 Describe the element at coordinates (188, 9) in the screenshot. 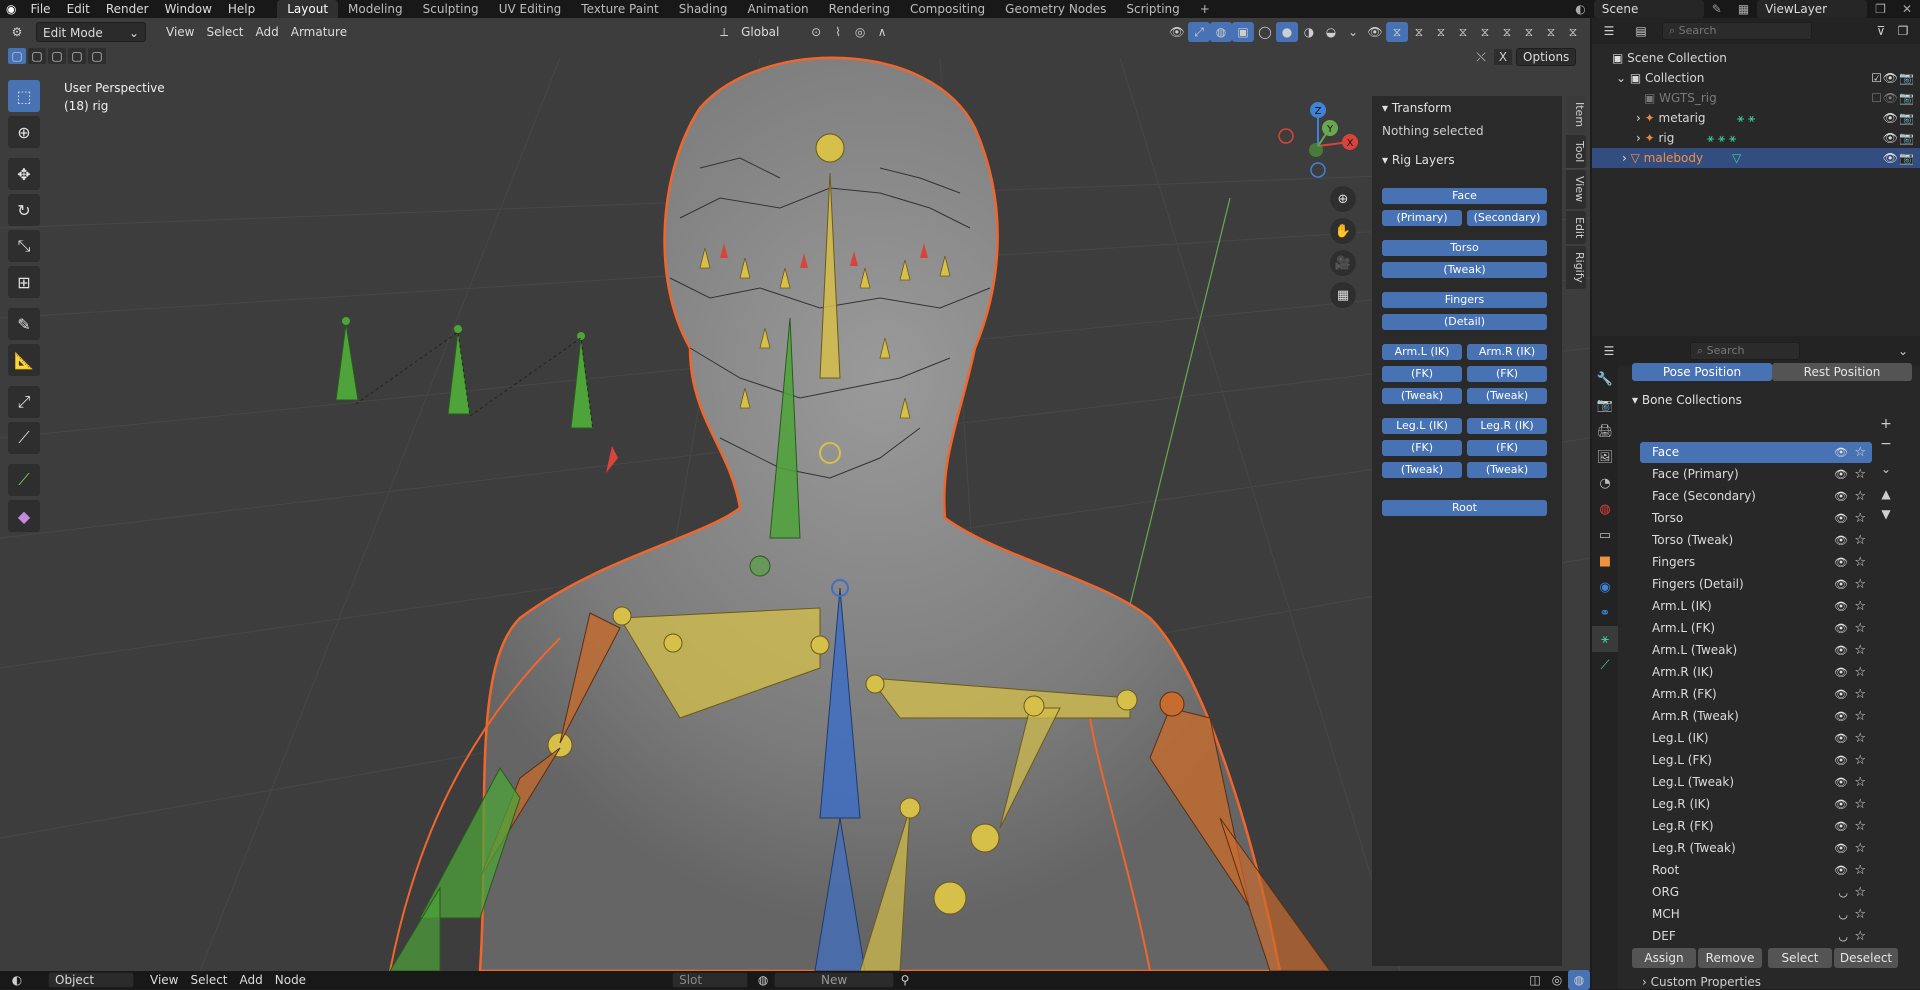

I see `menu-window: Window` at that location.